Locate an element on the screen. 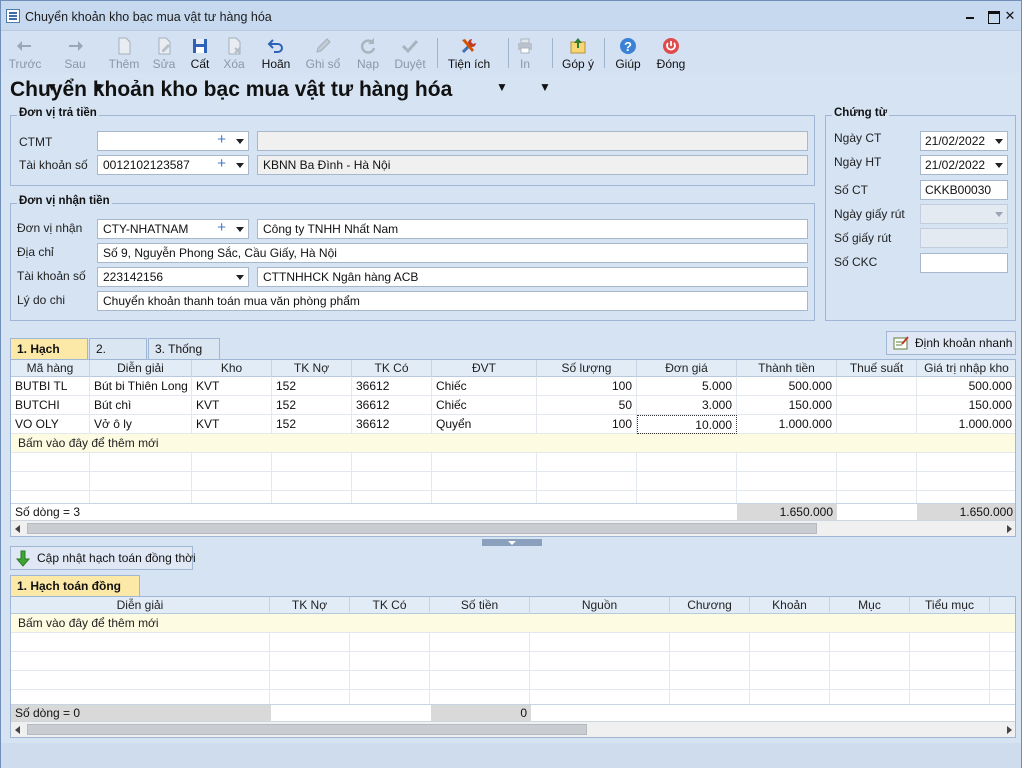 The width and height of the screenshot is (1022, 768). scroll-left-icon is located at coordinates (17, 730).